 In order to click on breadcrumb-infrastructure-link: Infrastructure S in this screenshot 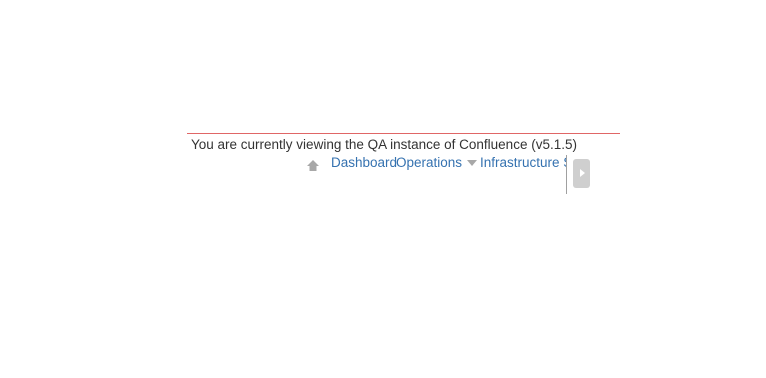, I will do `click(523, 163)`.